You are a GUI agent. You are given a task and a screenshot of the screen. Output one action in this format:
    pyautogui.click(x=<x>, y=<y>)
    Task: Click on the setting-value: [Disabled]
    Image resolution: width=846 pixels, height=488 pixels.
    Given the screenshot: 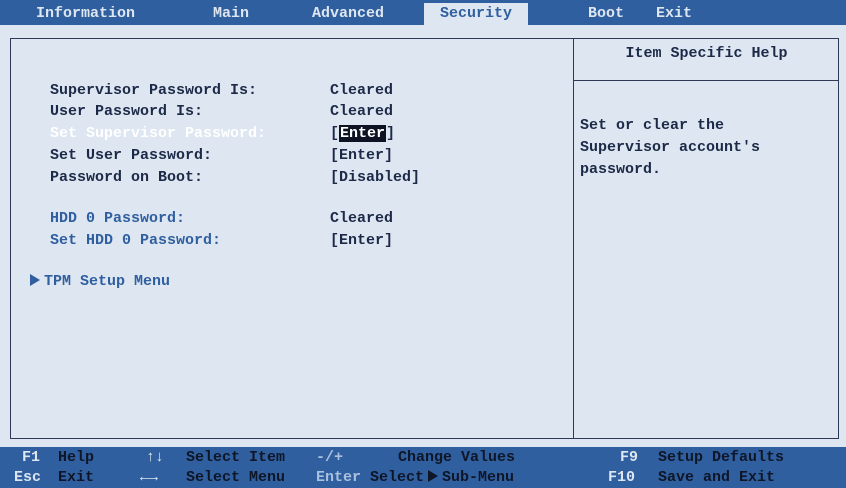 What is the action you would take?
    pyautogui.click(x=375, y=178)
    